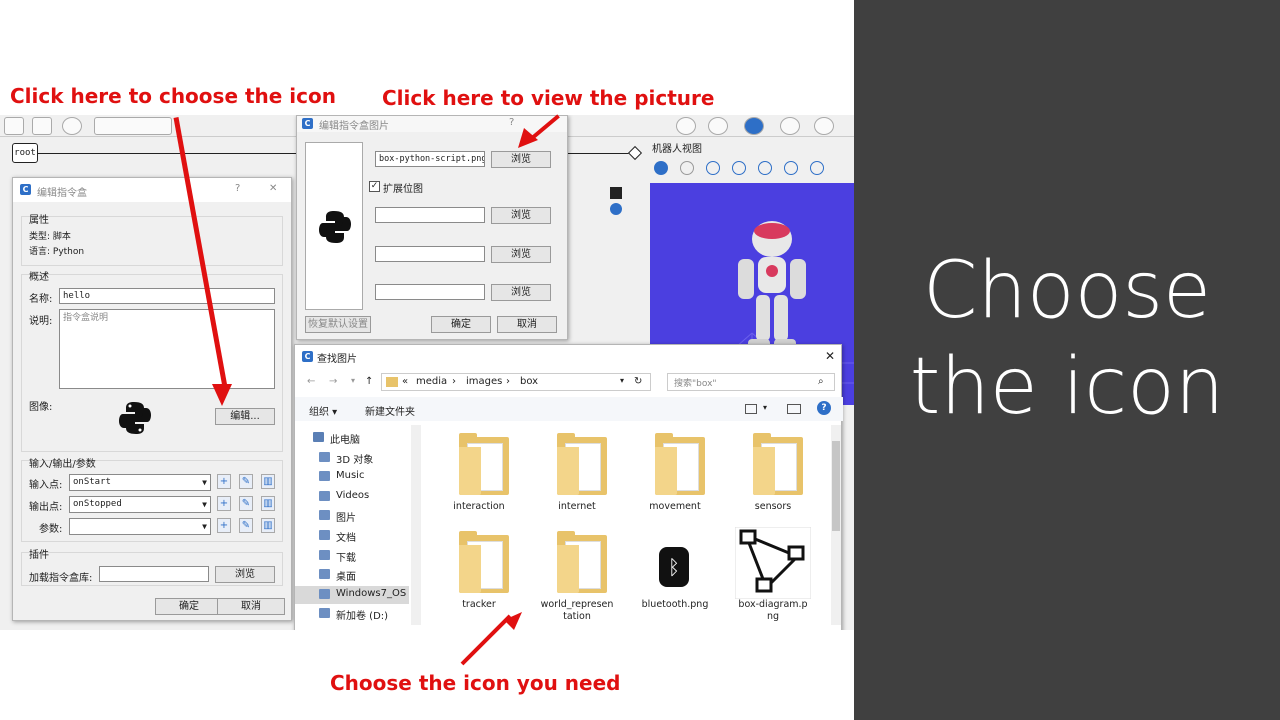  What do you see at coordinates (687, 168) in the screenshot?
I see `camera-icon` at bounding box center [687, 168].